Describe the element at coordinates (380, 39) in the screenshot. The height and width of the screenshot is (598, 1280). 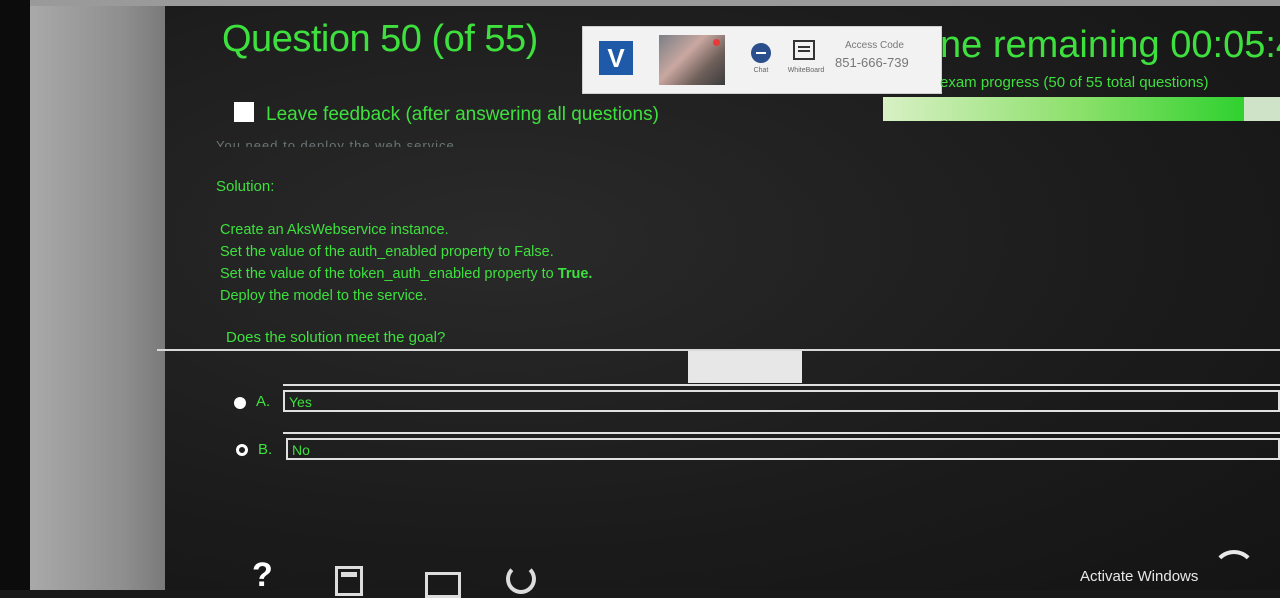
I see `question-title: Question 50 (of 55)` at that location.